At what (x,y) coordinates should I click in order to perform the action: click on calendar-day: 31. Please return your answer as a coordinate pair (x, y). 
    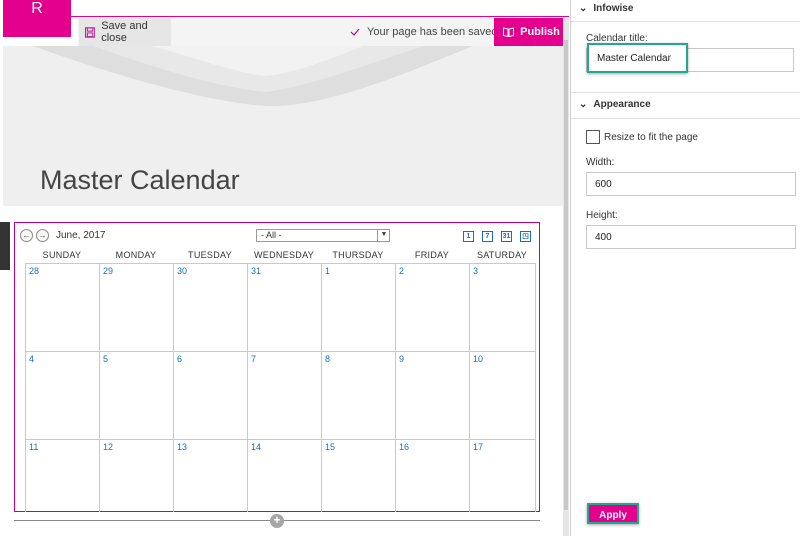
    Looking at the image, I should click on (256, 271).